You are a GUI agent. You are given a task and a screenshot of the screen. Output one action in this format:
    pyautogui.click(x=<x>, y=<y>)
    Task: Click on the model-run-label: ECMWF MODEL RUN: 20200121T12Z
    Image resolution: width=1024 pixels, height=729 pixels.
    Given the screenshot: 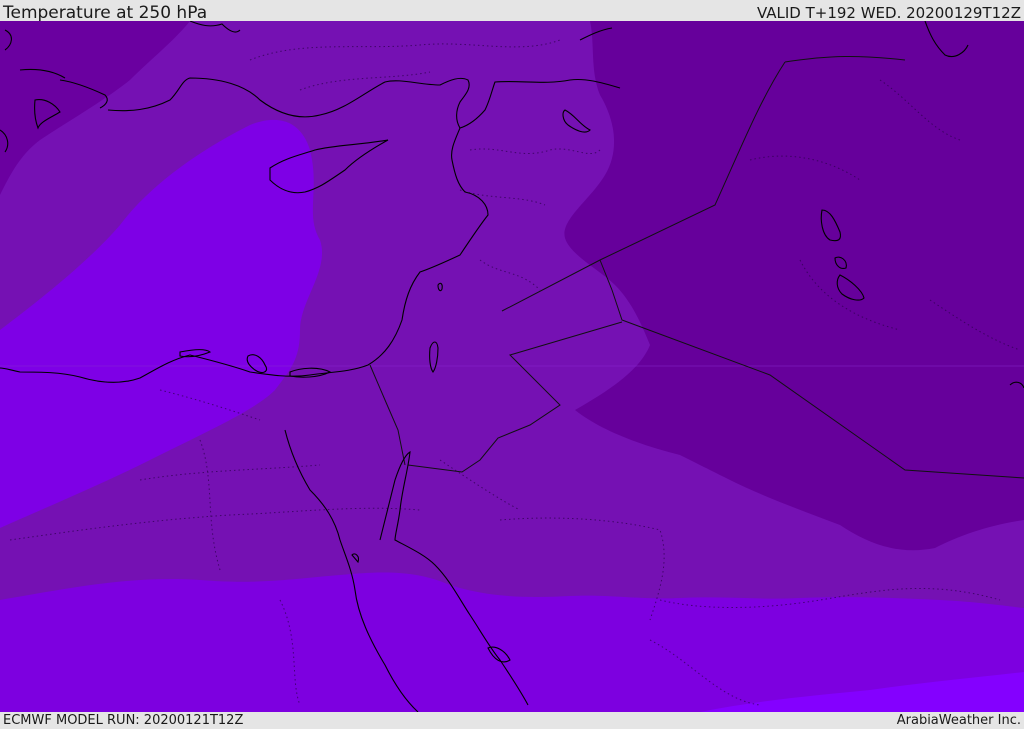 What is the action you would take?
    pyautogui.click(x=123, y=720)
    